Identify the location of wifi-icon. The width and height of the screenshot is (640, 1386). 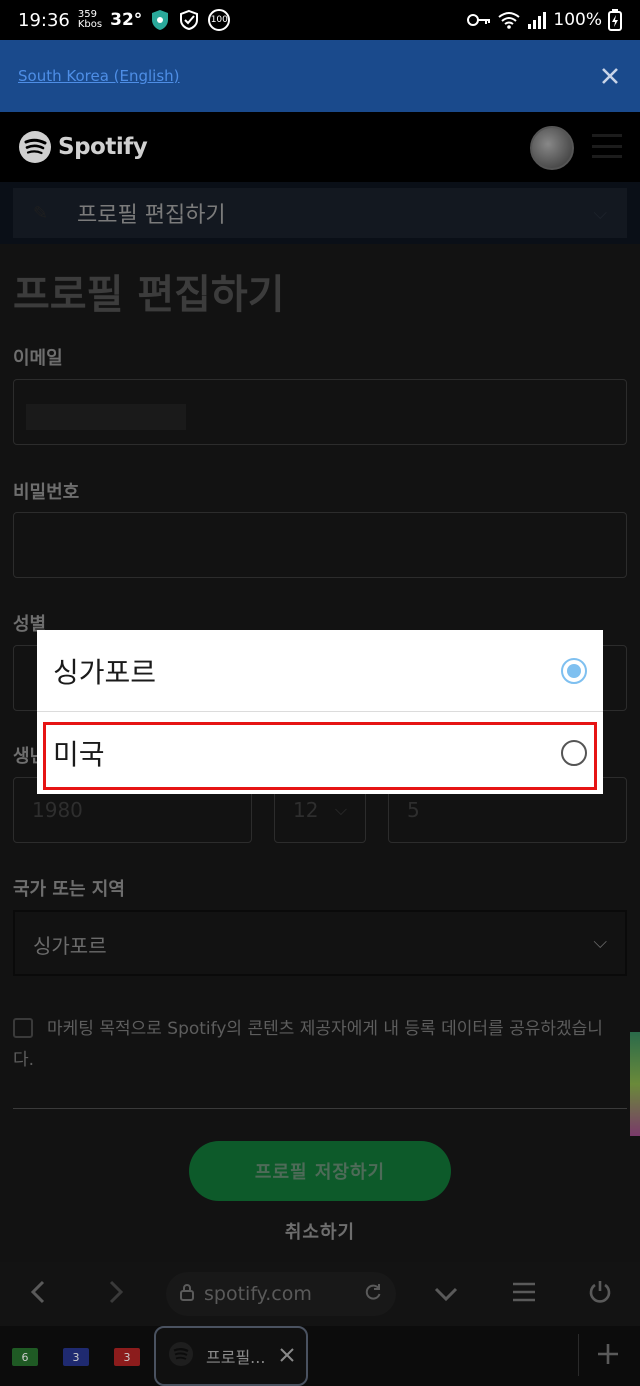
(509, 20).